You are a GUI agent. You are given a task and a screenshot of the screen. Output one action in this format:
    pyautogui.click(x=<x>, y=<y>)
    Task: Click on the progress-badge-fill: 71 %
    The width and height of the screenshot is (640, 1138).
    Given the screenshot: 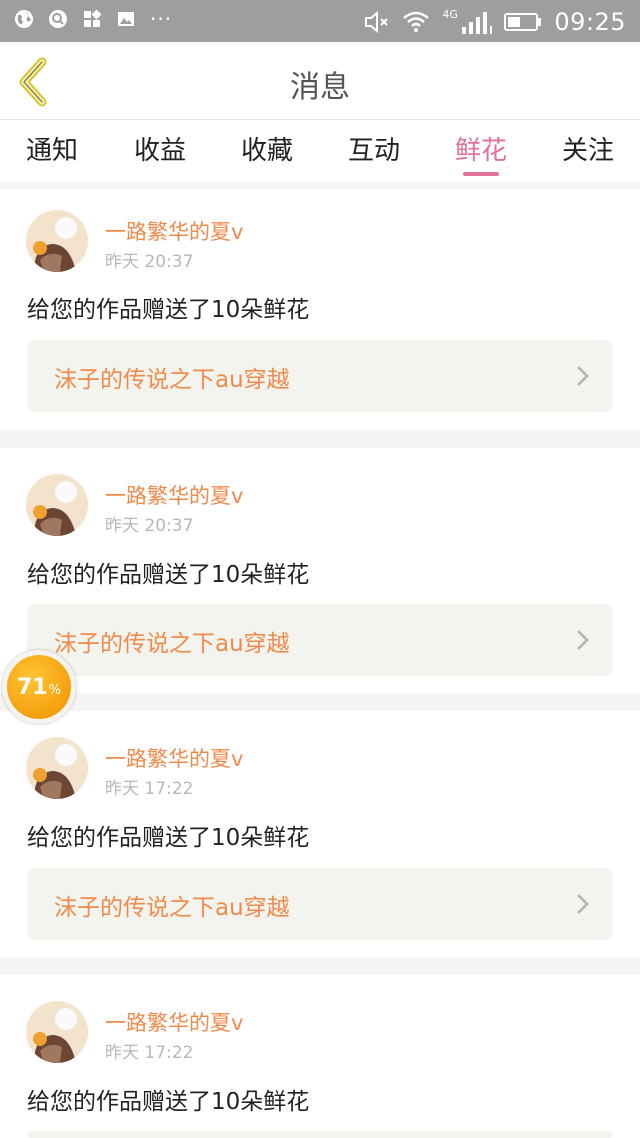 What is the action you would take?
    pyautogui.click(x=39, y=687)
    